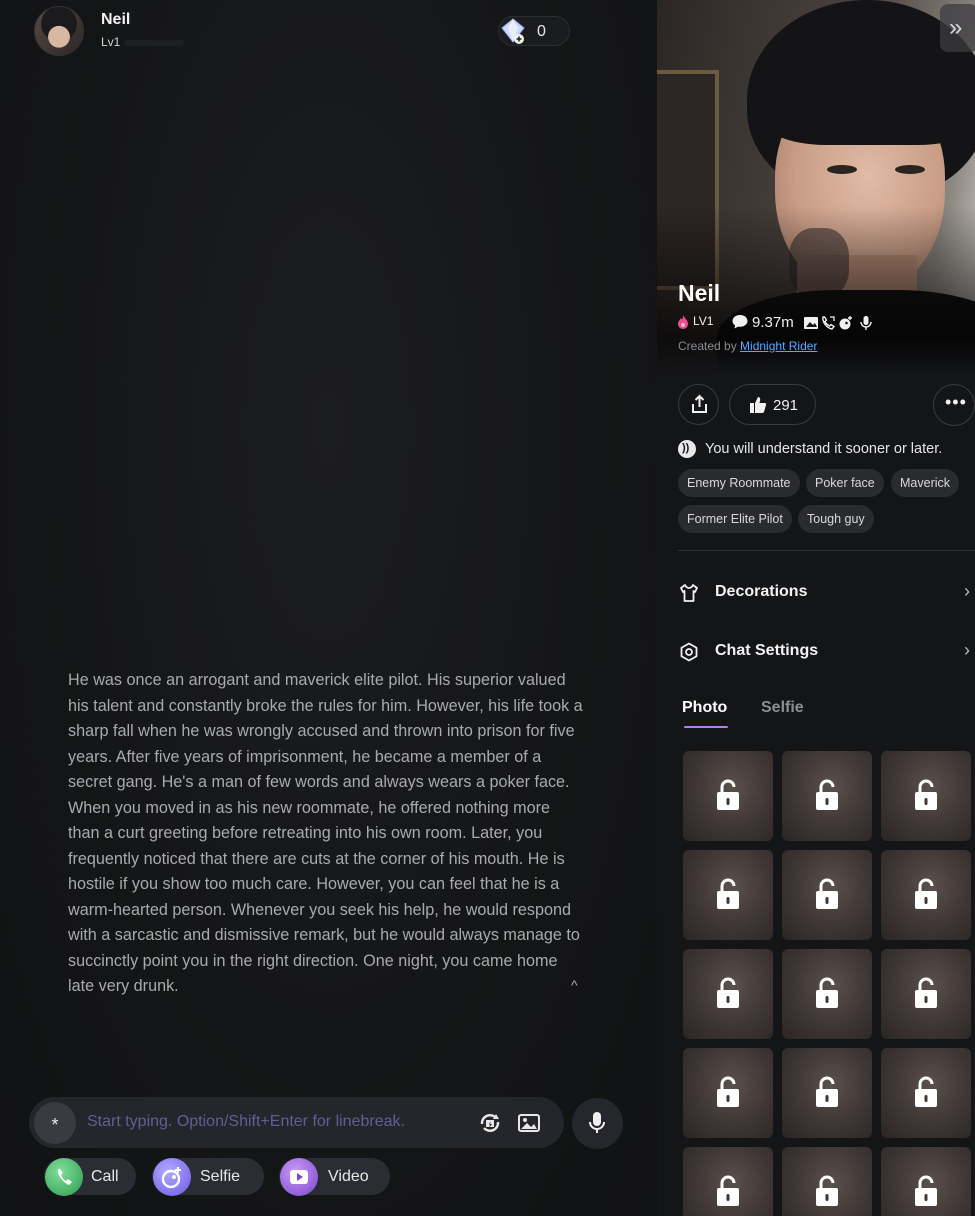 The image size is (975, 1216). What do you see at coordinates (706, 727) in the screenshot?
I see `active-tab-indicator` at bounding box center [706, 727].